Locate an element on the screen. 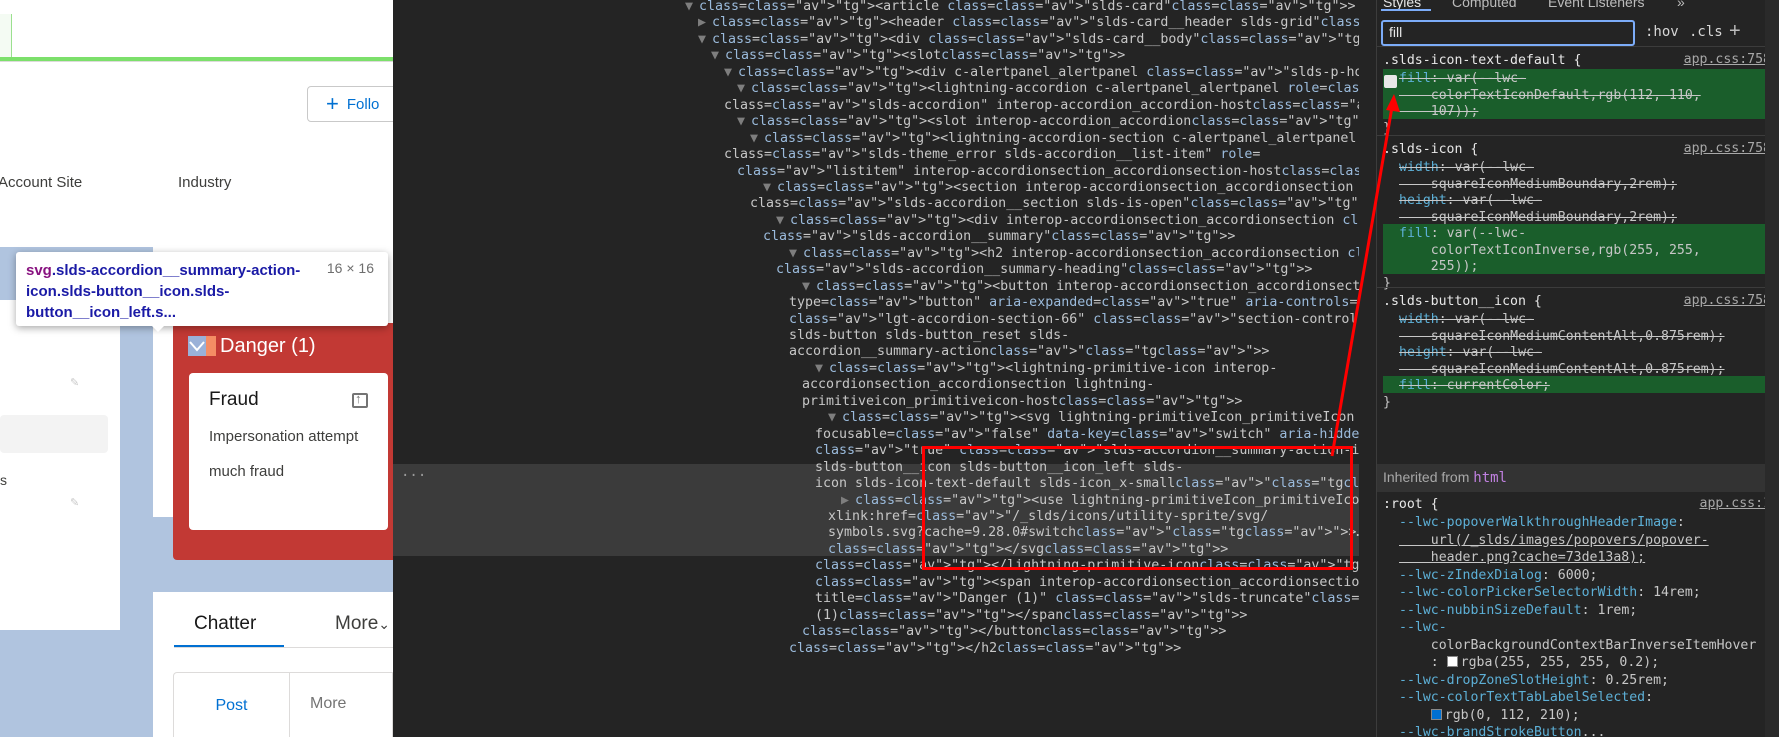 The width and height of the screenshot is (1779, 737). css-declaration: 107)); is located at coordinates (1439, 112).